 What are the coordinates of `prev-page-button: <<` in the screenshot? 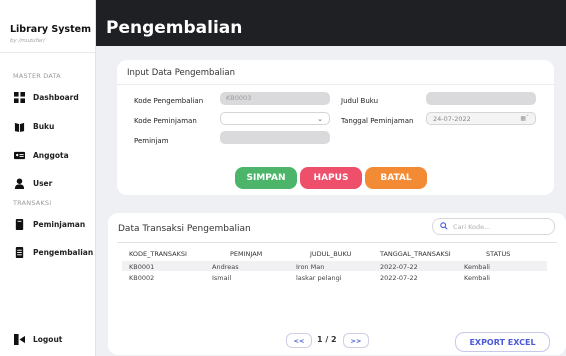 It's located at (299, 340).